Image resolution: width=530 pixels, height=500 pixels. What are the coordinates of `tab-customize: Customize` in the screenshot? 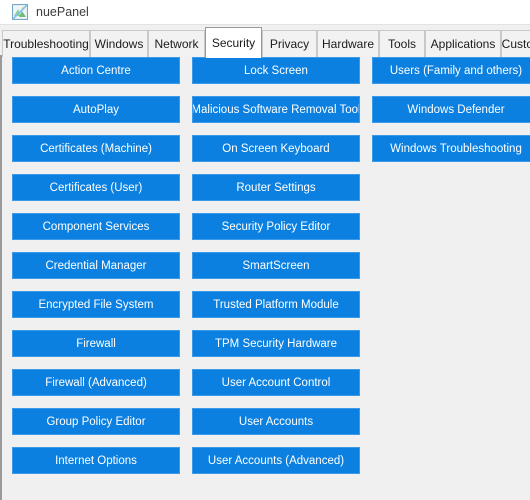 It's located at (515, 43).